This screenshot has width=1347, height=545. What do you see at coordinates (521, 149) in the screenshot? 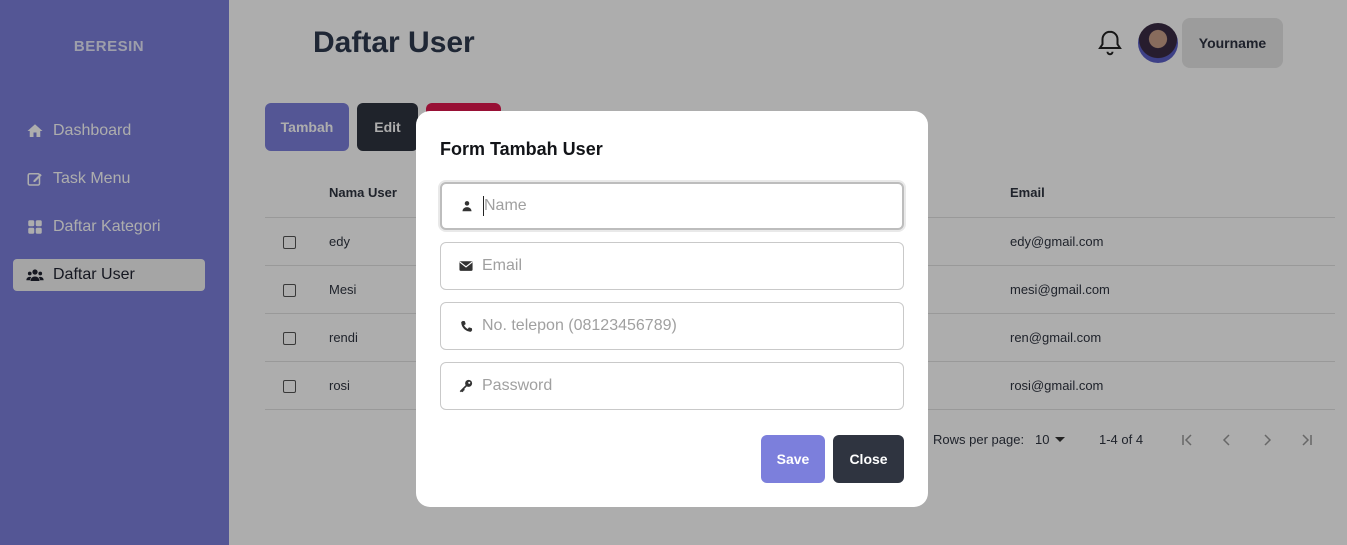
I see `modal-title: Form Tambah User` at bounding box center [521, 149].